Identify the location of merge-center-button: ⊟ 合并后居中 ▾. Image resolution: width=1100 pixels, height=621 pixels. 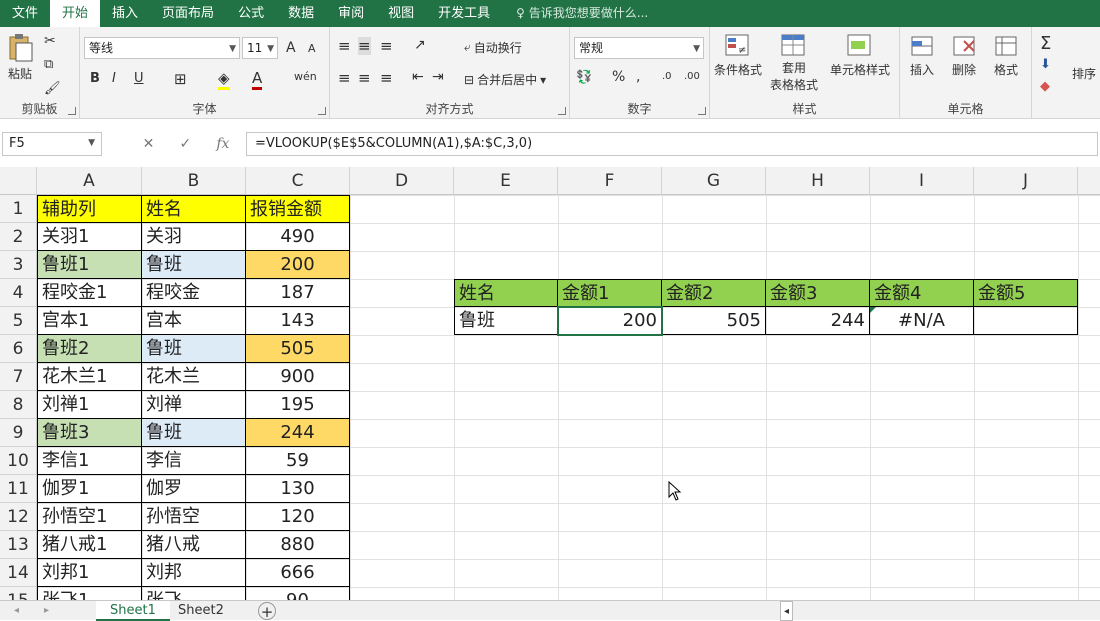
(505, 79).